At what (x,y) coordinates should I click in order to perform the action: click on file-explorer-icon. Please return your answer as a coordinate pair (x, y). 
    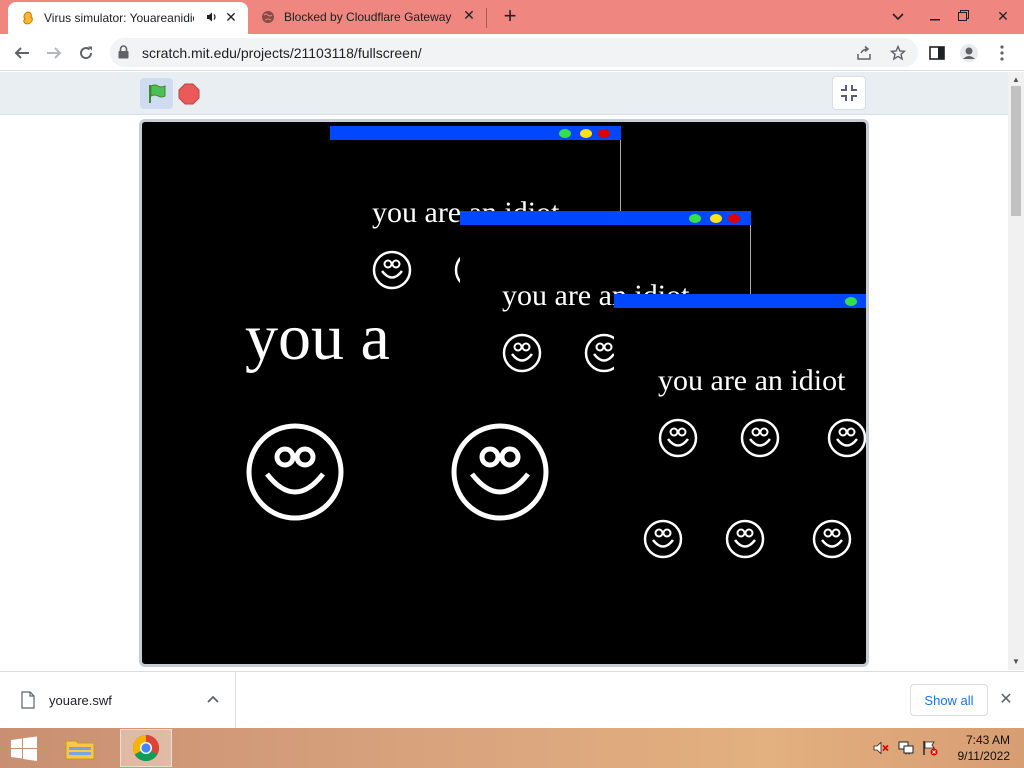
    Looking at the image, I should click on (80, 748).